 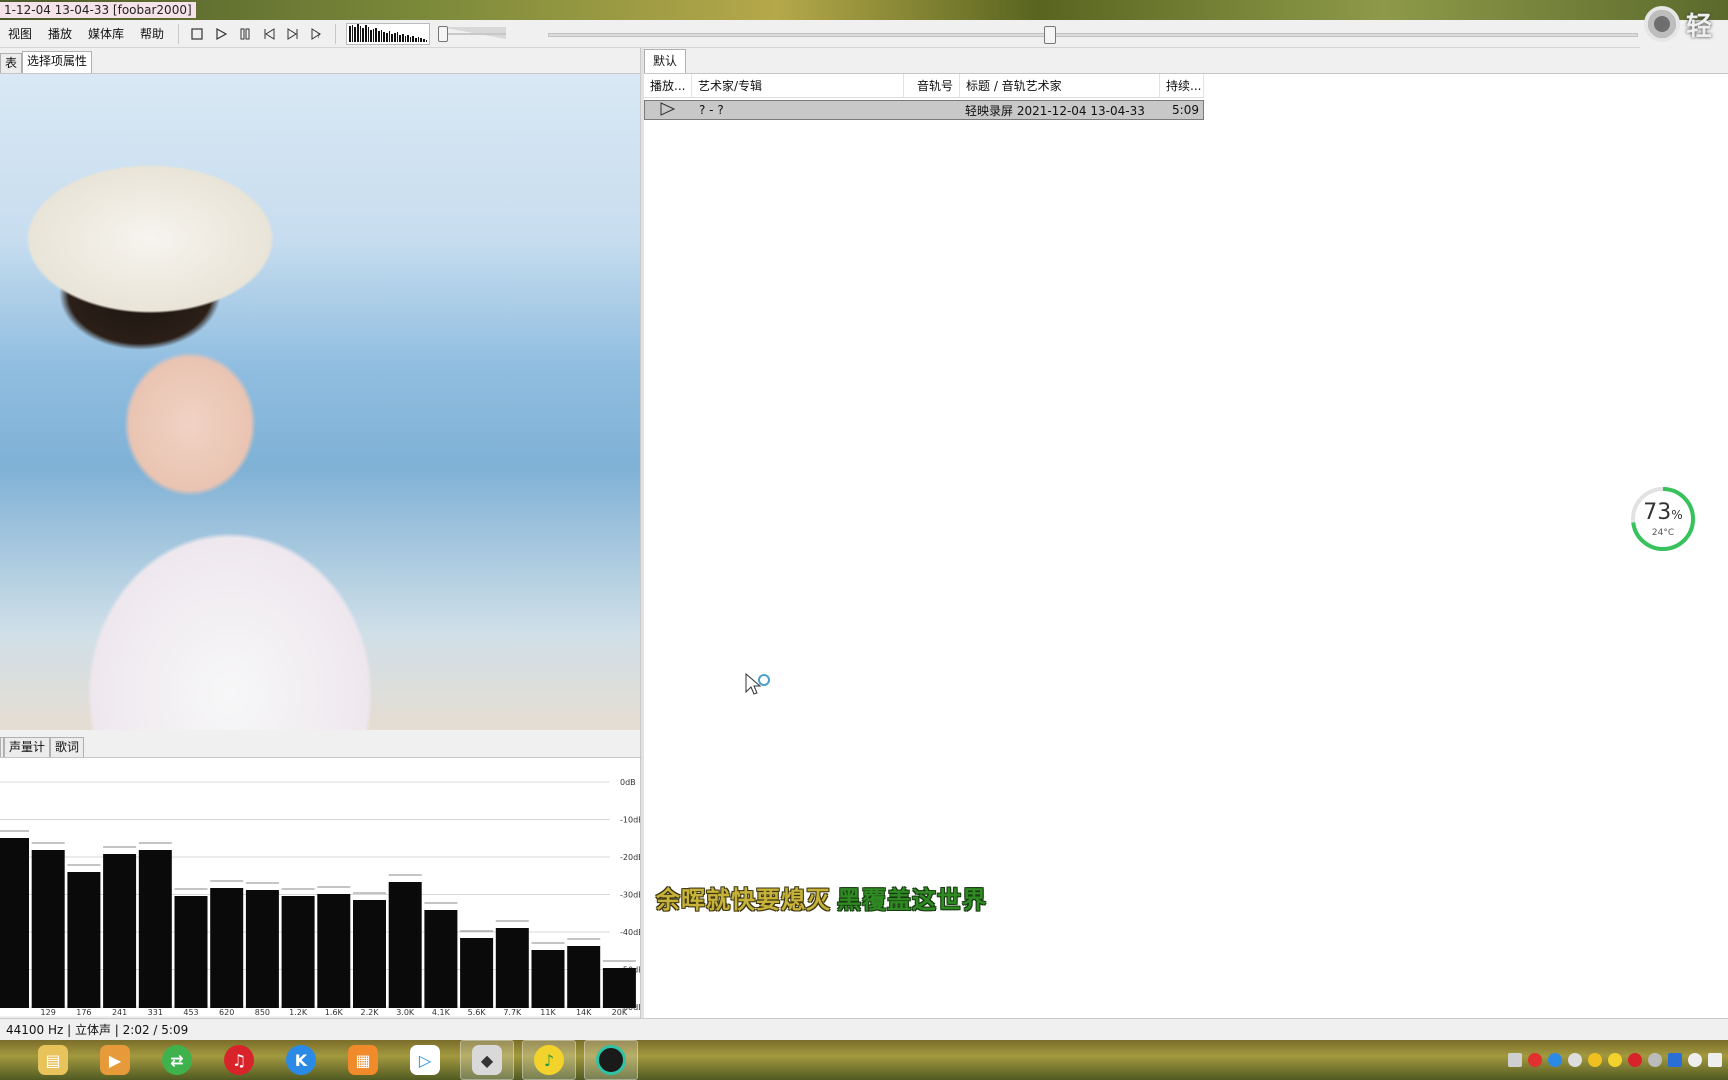 I want to click on taskbar-notes: ▦, so click(x=363, y=1060).